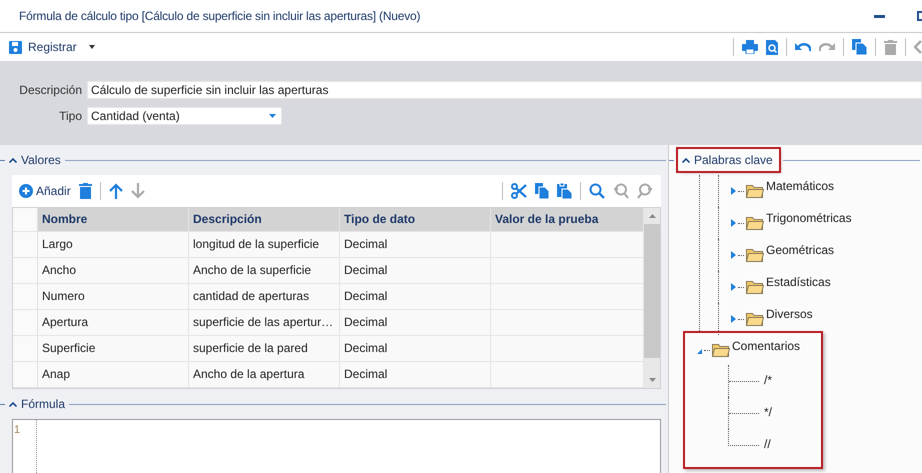 This screenshot has height=473, width=922. Describe the element at coordinates (264, 219) in the screenshot. I see `column-header: Descripción` at that location.